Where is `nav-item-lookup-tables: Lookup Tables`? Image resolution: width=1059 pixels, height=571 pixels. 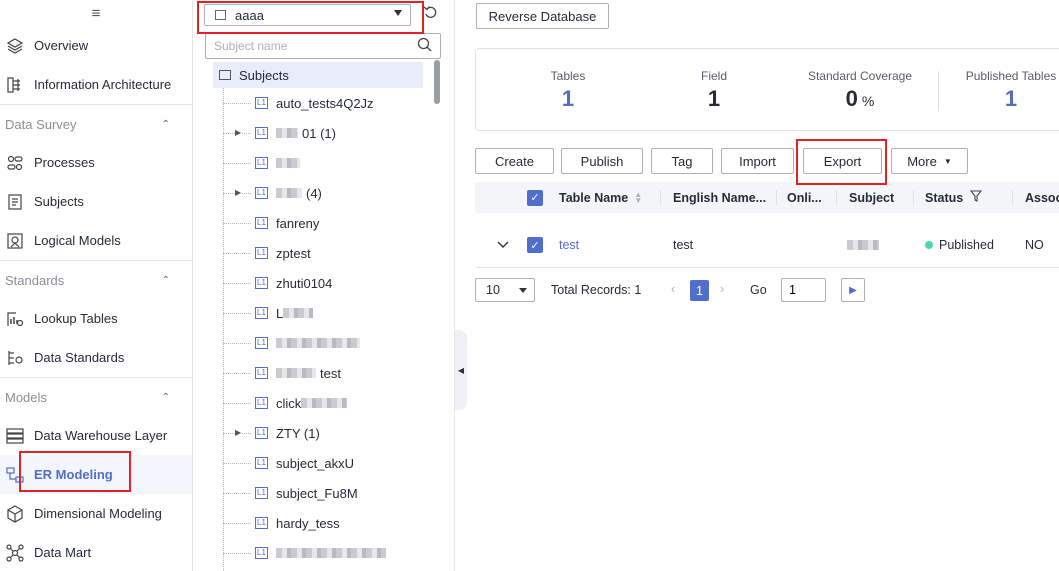
nav-item-lookup-tables: Lookup Tables is located at coordinates (96, 318).